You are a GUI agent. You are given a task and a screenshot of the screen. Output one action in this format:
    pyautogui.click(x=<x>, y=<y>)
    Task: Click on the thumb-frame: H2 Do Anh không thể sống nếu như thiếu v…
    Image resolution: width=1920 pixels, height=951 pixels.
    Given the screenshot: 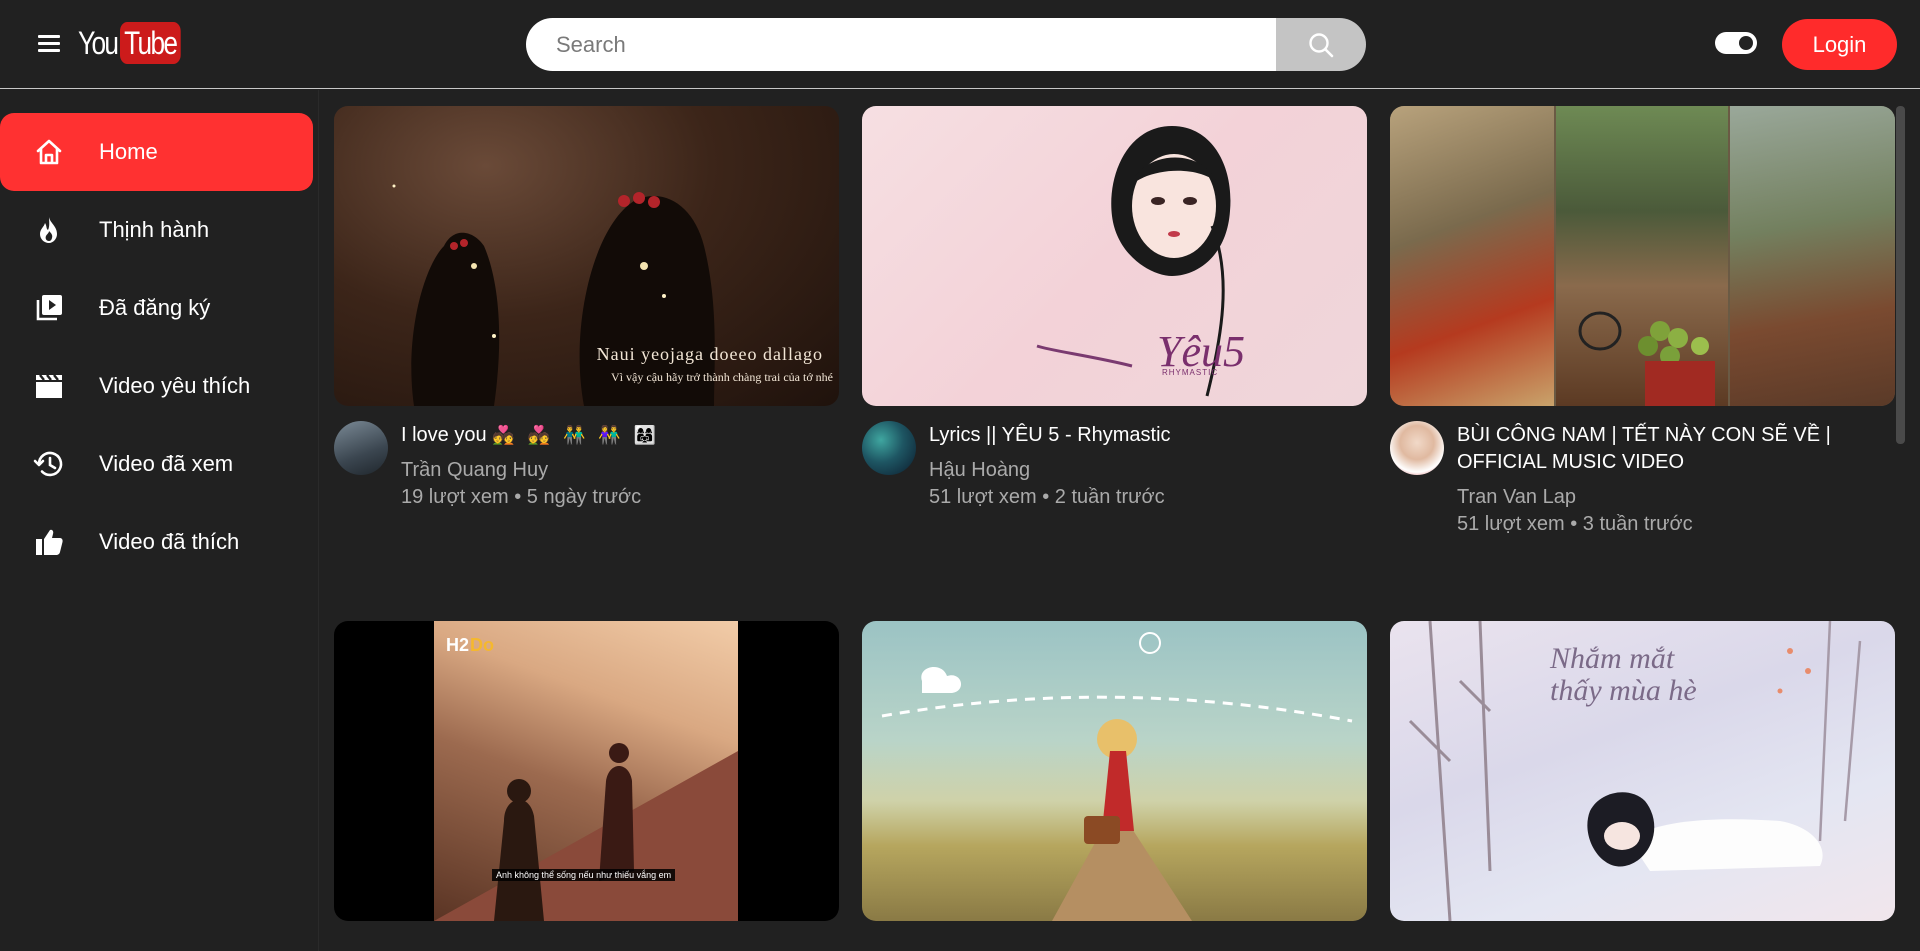 What is the action you would take?
    pyautogui.click(x=586, y=771)
    